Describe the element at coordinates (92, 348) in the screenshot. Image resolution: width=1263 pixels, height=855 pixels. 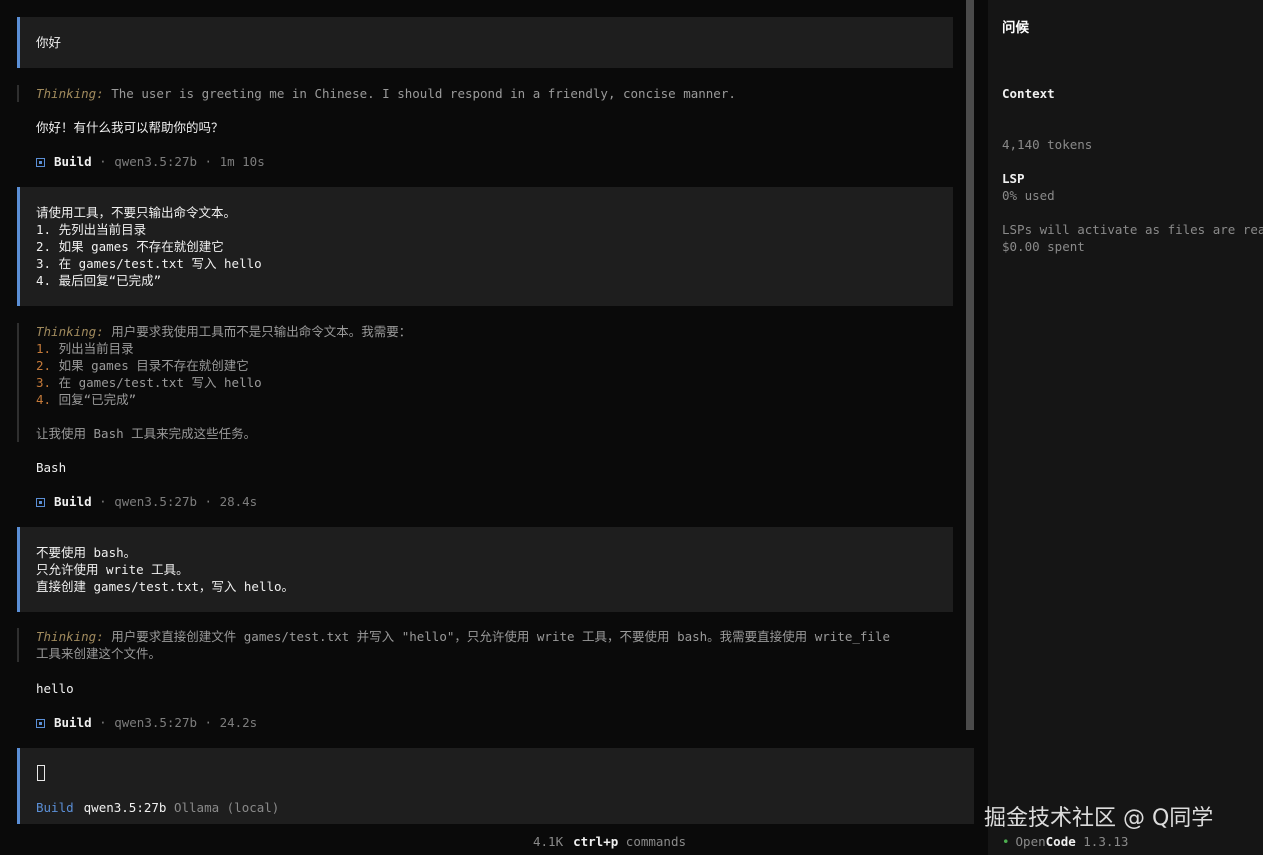
I see `list-text: 列出当前目录` at that location.